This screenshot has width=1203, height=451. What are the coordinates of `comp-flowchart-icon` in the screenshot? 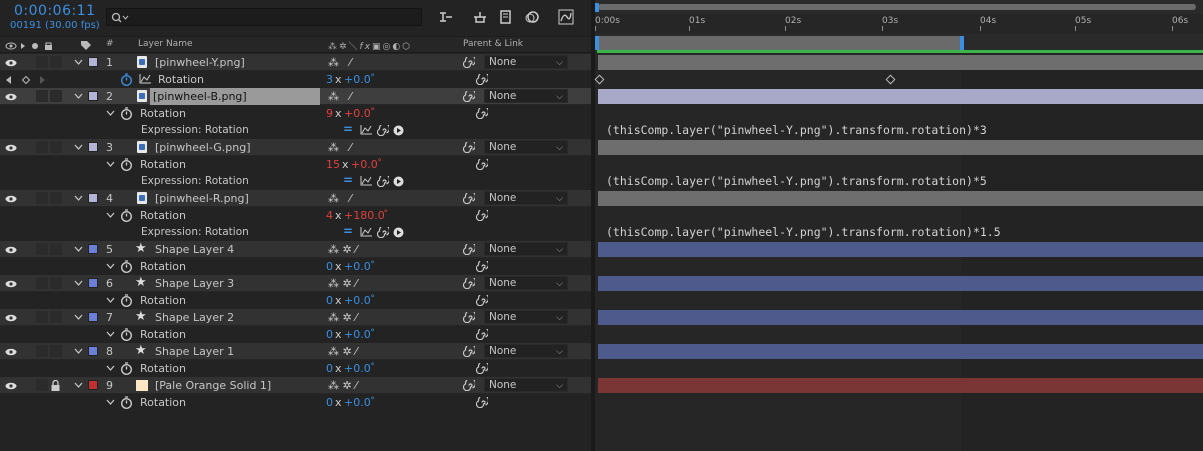 It's located at (446, 17).